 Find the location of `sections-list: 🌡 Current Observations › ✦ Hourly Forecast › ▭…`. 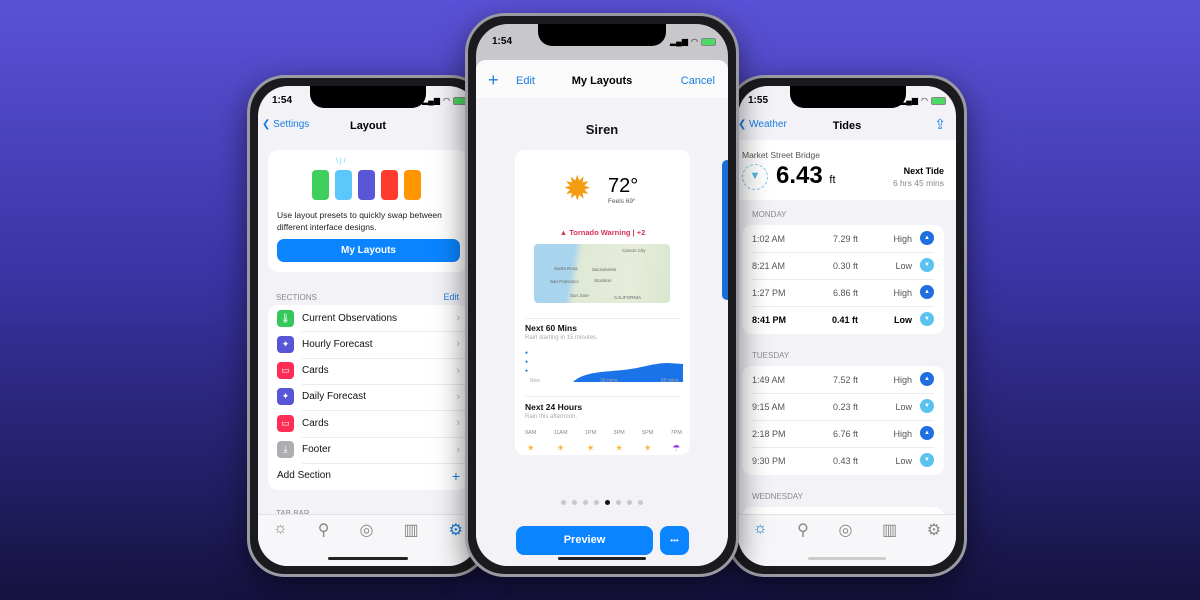

sections-list: 🌡 Current Observations › ✦ Hourly Forecast › ▭… is located at coordinates (368, 397).